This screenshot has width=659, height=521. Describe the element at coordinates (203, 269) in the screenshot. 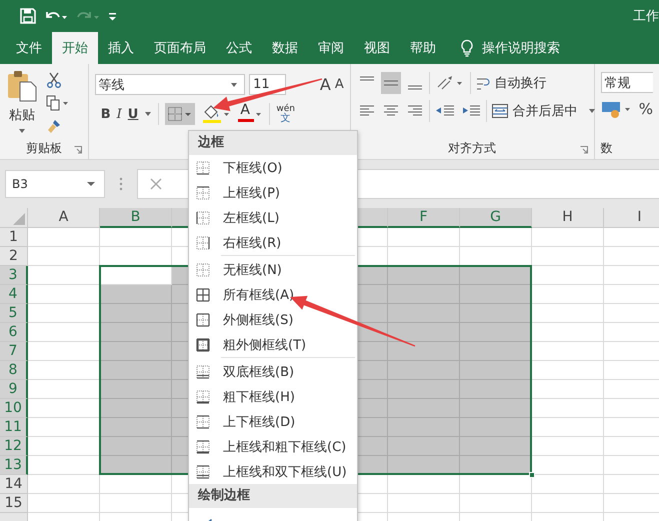

I see `no-border-icon` at that location.